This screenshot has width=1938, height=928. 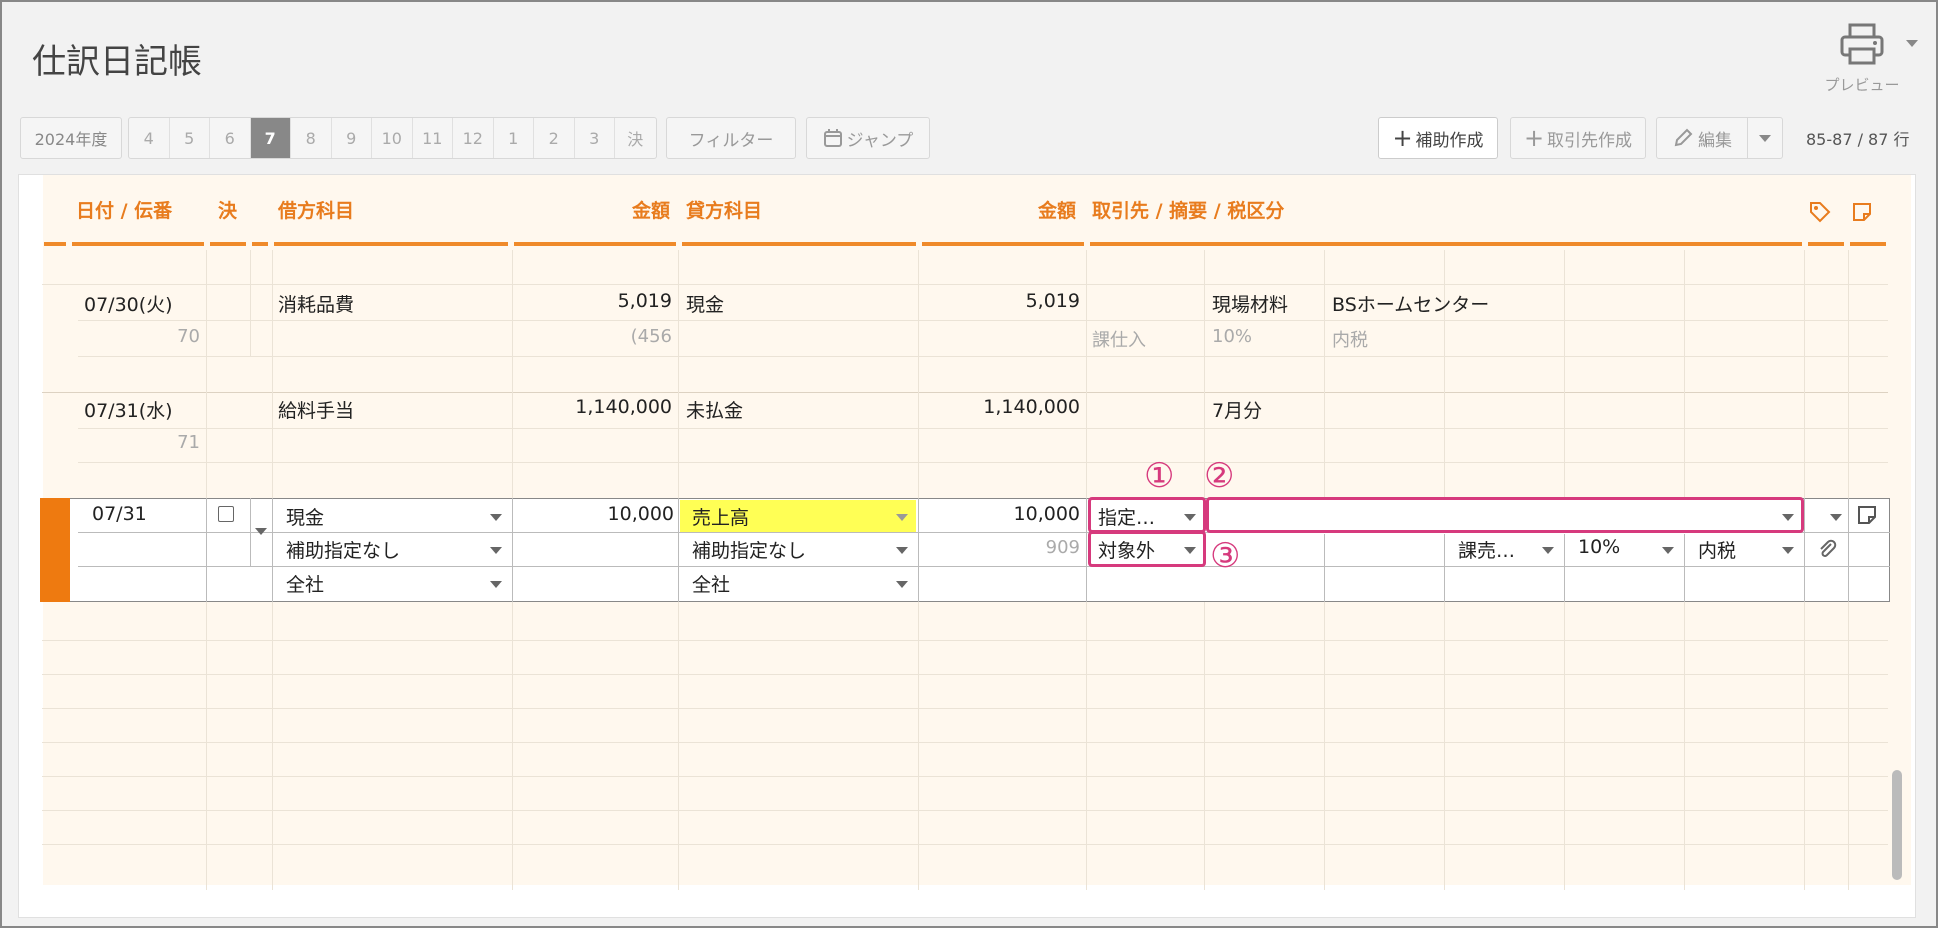 What do you see at coordinates (270, 138) in the screenshot?
I see `month-tab: 7` at bounding box center [270, 138].